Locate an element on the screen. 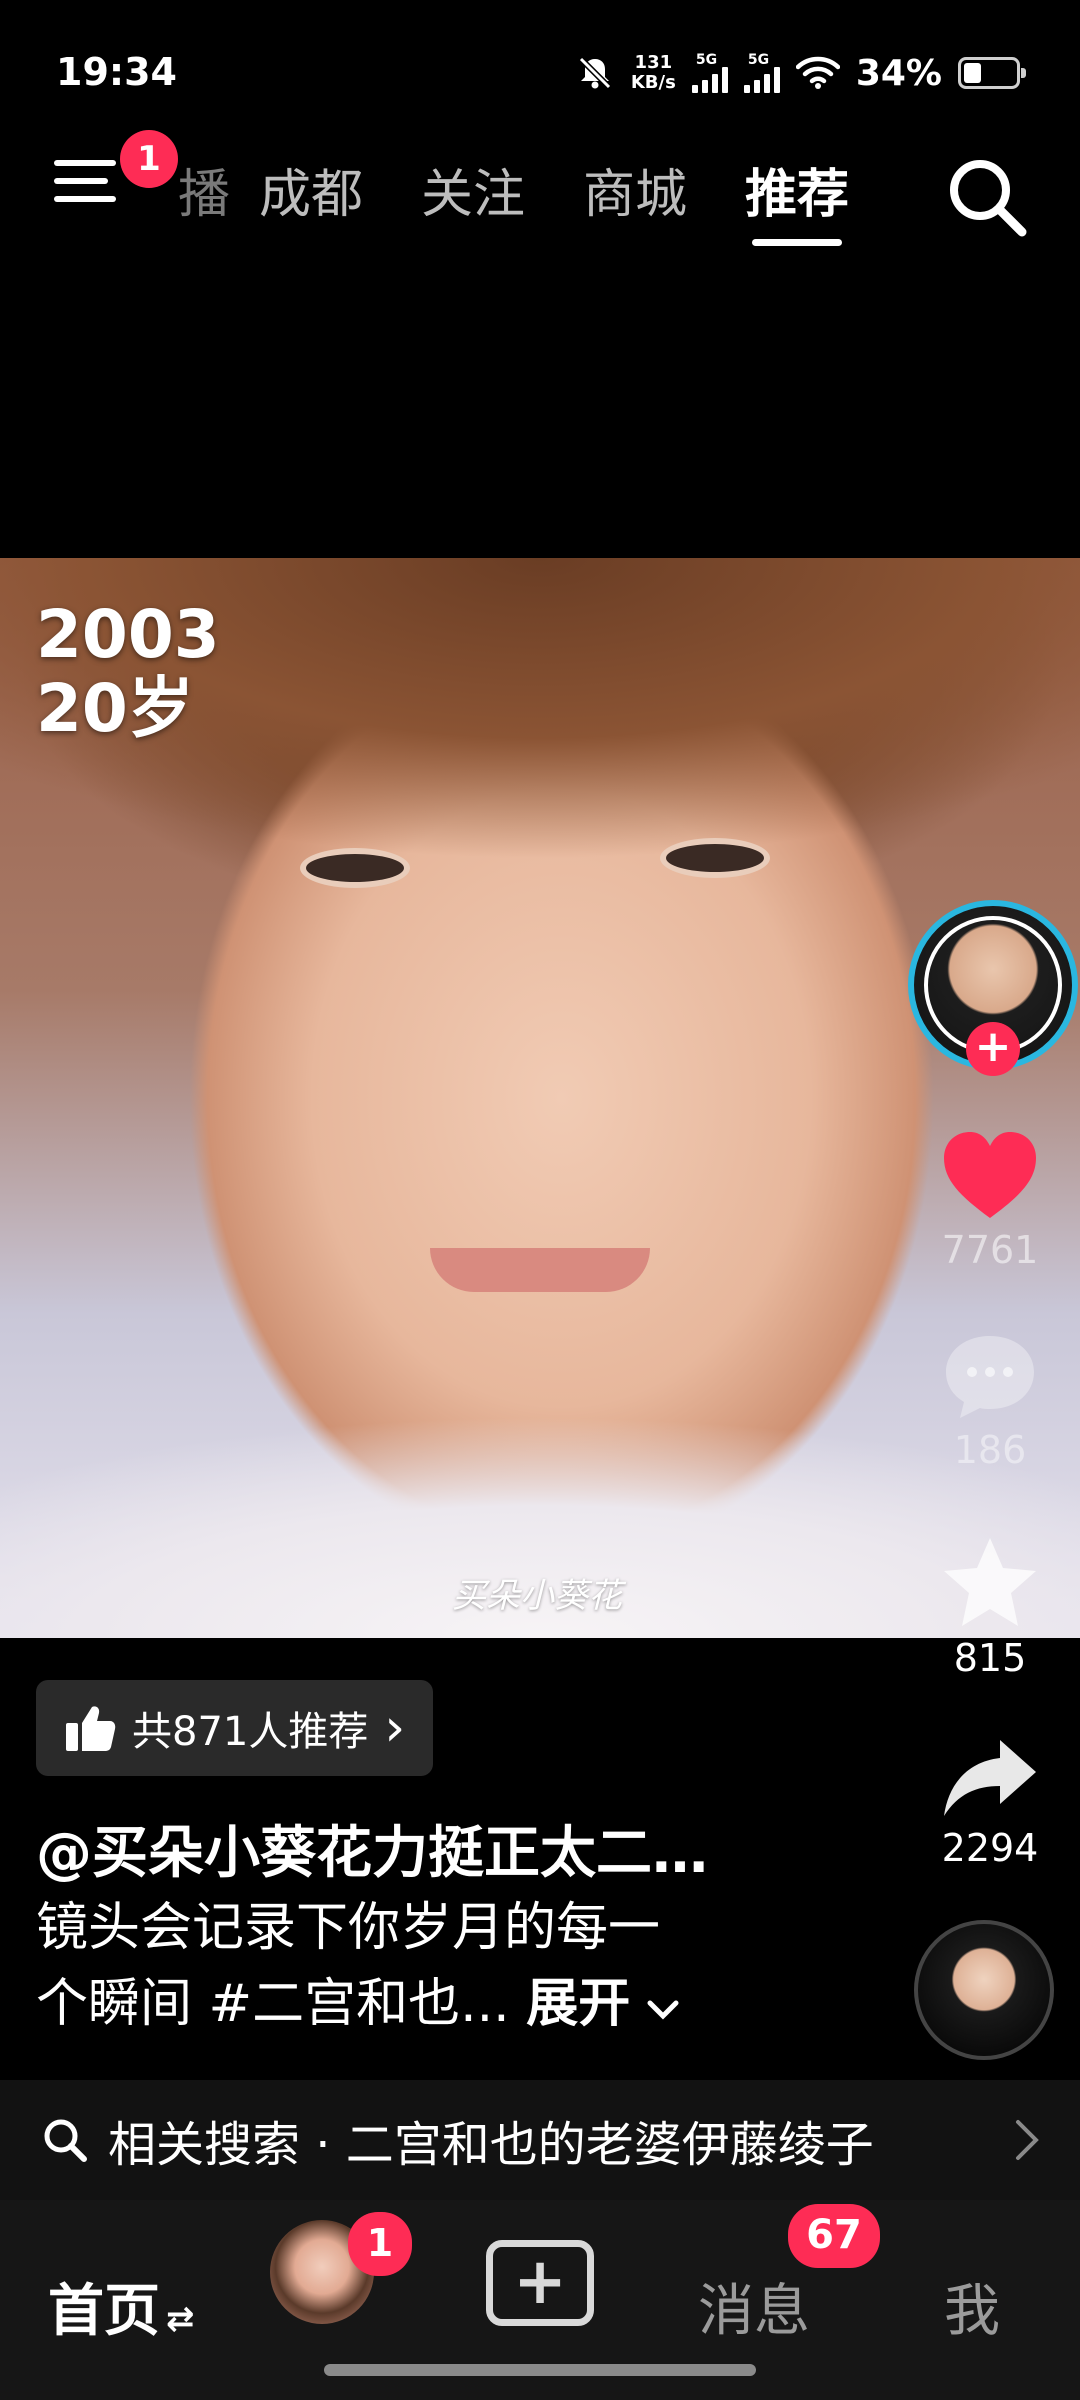 This screenshot has width=1080, height=2400. nav-me: 我 is located at coordinates (972, 2306).